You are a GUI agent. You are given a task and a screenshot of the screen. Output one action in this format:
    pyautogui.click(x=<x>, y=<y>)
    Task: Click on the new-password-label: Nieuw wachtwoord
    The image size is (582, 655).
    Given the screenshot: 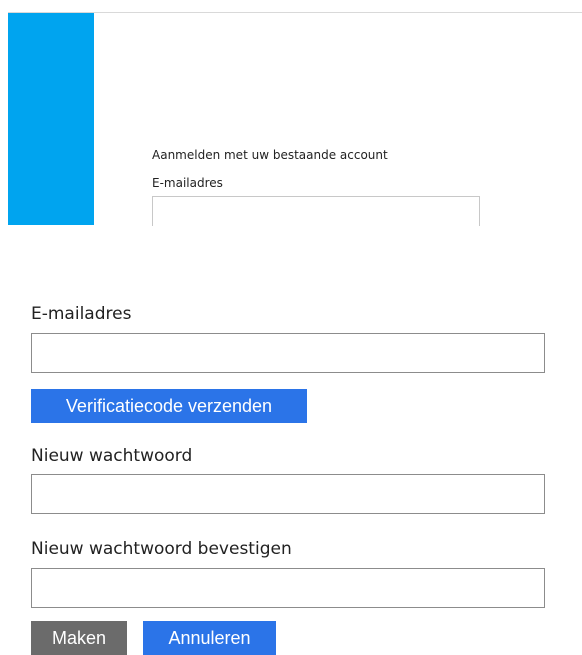 What is the action you would take?
    pyautogui.click(x=112, y=456)
    